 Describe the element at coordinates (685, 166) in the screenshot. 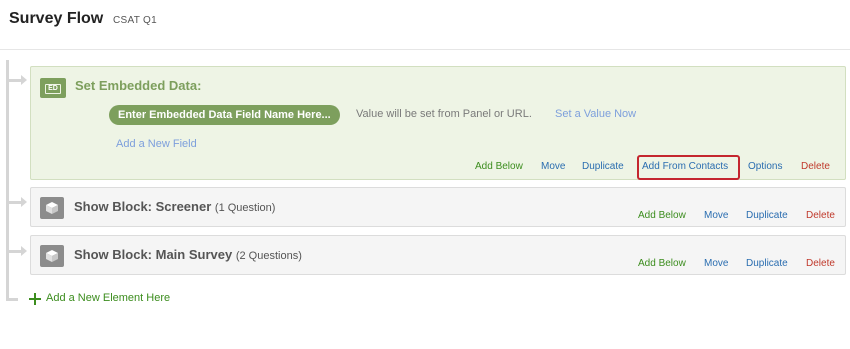

I see `add-from-contacts-button: Add From Contacts` at that location.